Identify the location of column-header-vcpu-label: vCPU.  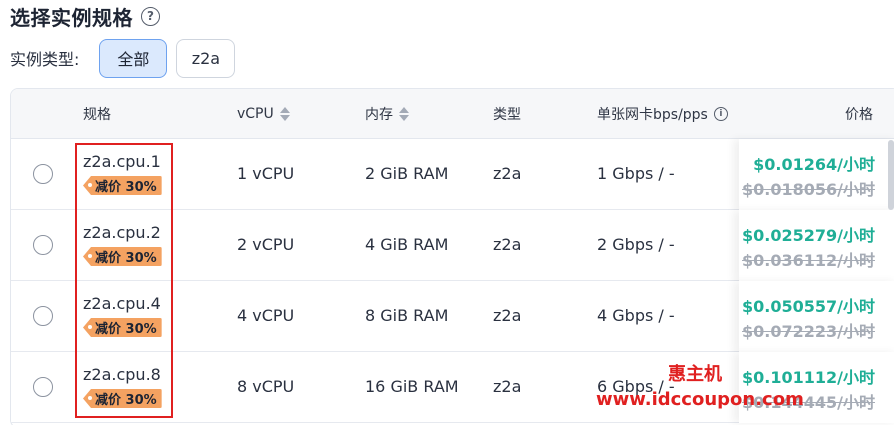
(255, 114).